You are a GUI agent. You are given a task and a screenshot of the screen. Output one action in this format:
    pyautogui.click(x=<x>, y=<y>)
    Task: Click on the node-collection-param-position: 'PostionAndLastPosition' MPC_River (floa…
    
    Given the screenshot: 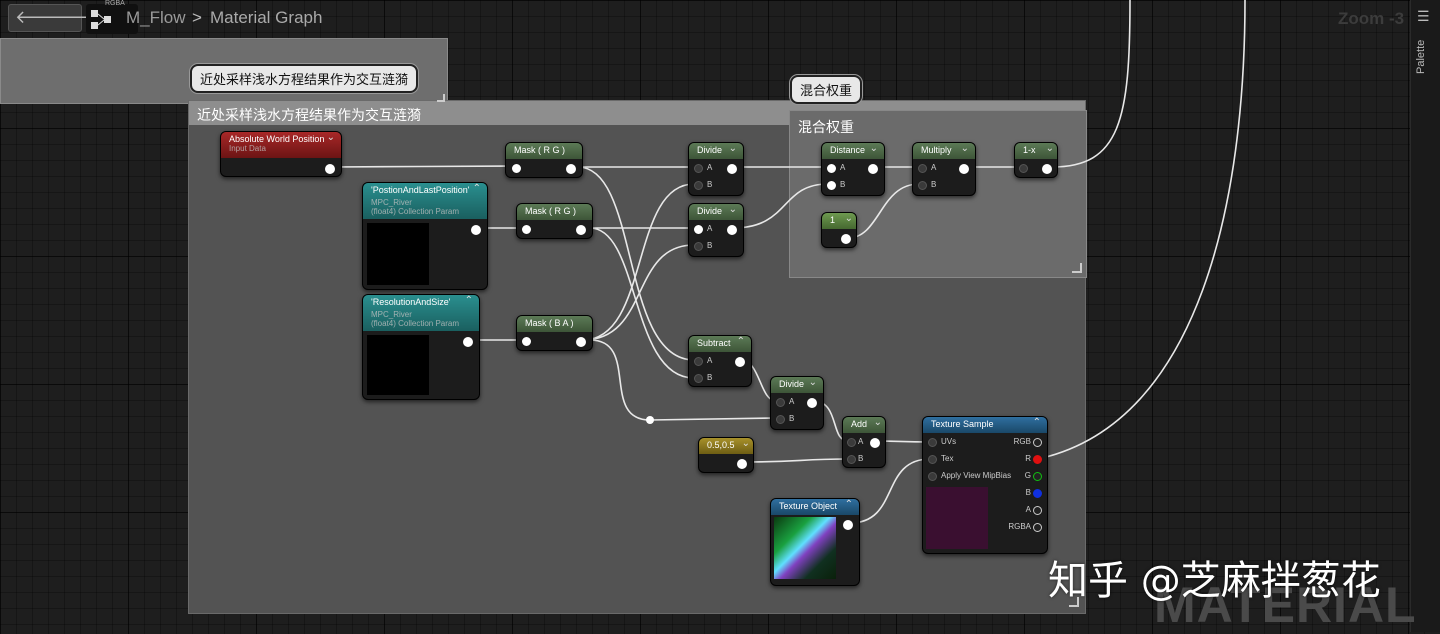 What is the action you would take?
    pyautogui.click(x=425, y=236)
    